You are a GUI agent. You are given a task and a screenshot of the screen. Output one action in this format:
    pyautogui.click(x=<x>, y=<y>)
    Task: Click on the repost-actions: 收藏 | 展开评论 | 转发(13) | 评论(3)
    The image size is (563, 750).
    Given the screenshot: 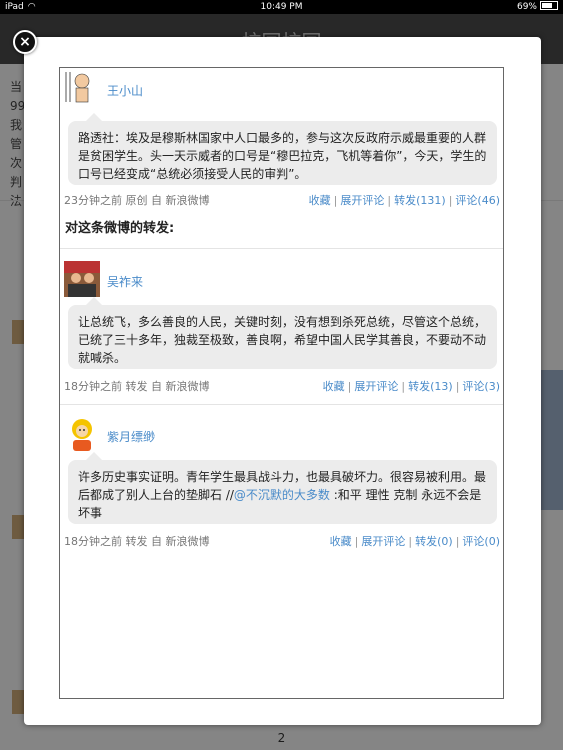 What is the action you would take?
    pyautogui.click(x=411, y=386)
    